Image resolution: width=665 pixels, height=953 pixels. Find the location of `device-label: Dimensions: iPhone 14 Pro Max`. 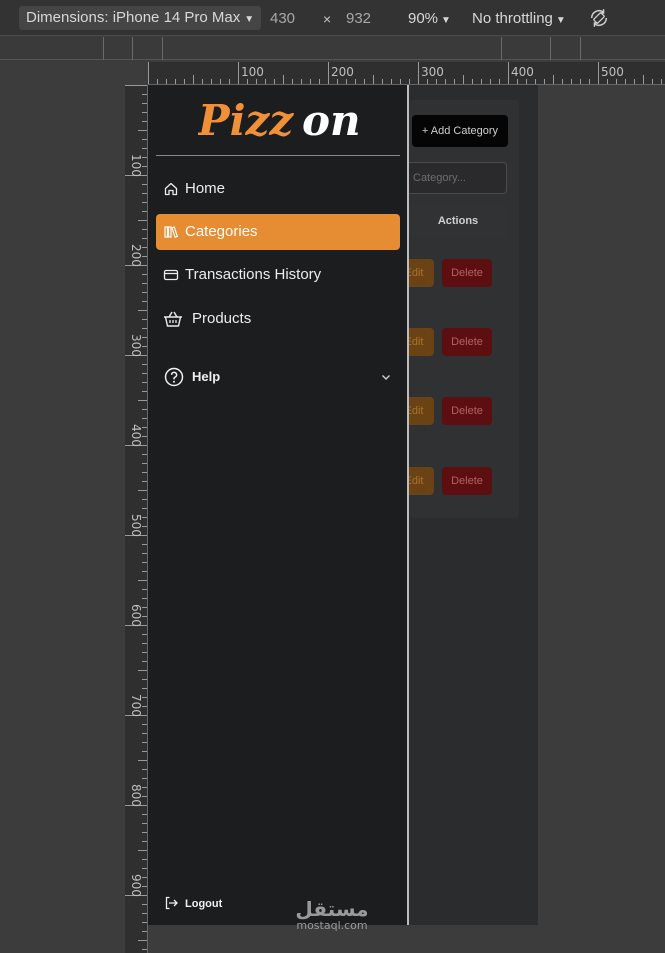

device-label: Dimensions: iPhone 14 Pro Max is located at coordinates (133, 17).